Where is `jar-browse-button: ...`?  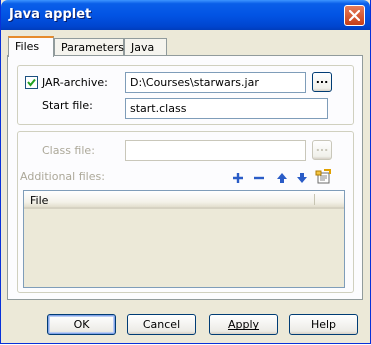 jar-browse-button: ... is located at coordinates (322, 82).